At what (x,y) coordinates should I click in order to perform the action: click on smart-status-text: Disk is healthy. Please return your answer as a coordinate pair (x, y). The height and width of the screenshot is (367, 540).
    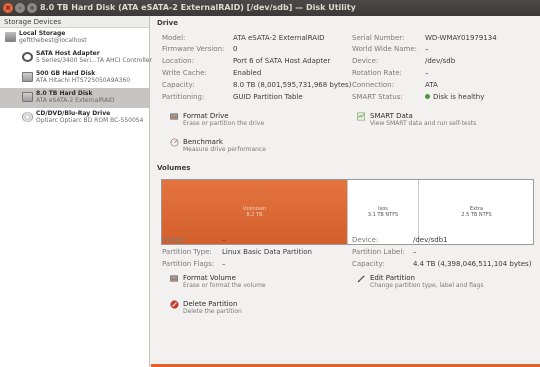
    Looking at the image, I should click on (459, 97).